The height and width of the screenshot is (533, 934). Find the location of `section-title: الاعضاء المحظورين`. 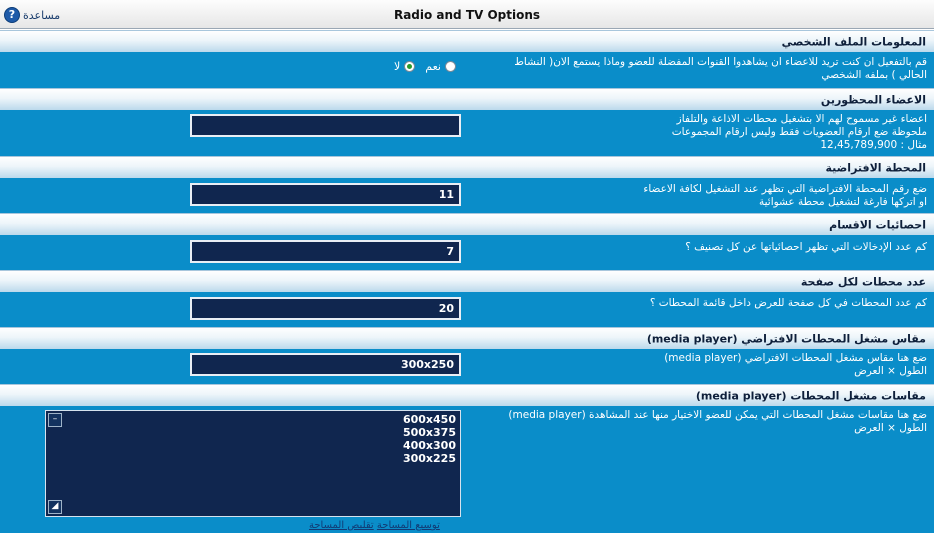

section-title: الاعضاء المحظورين is located at coordinates (873, 99).